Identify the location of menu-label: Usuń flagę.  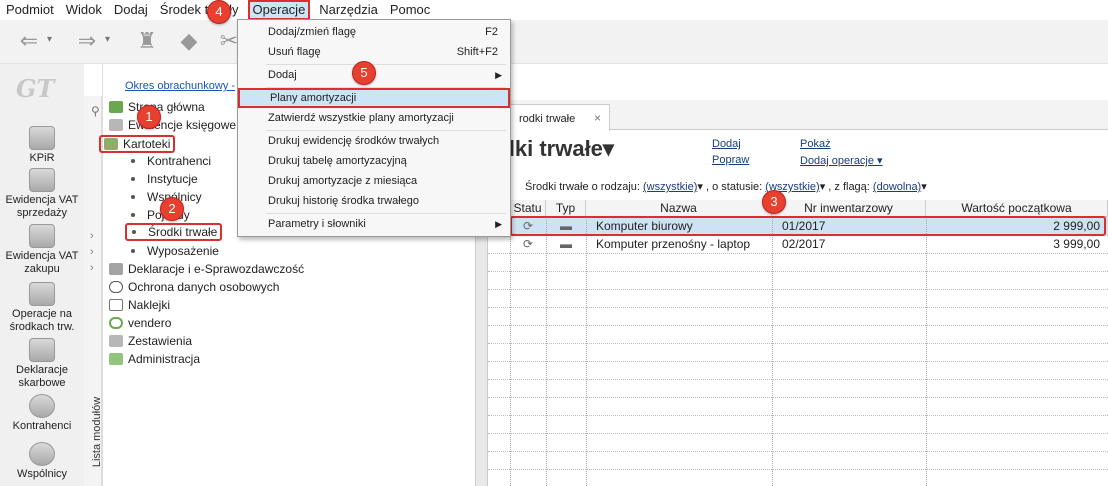
(294, 52).